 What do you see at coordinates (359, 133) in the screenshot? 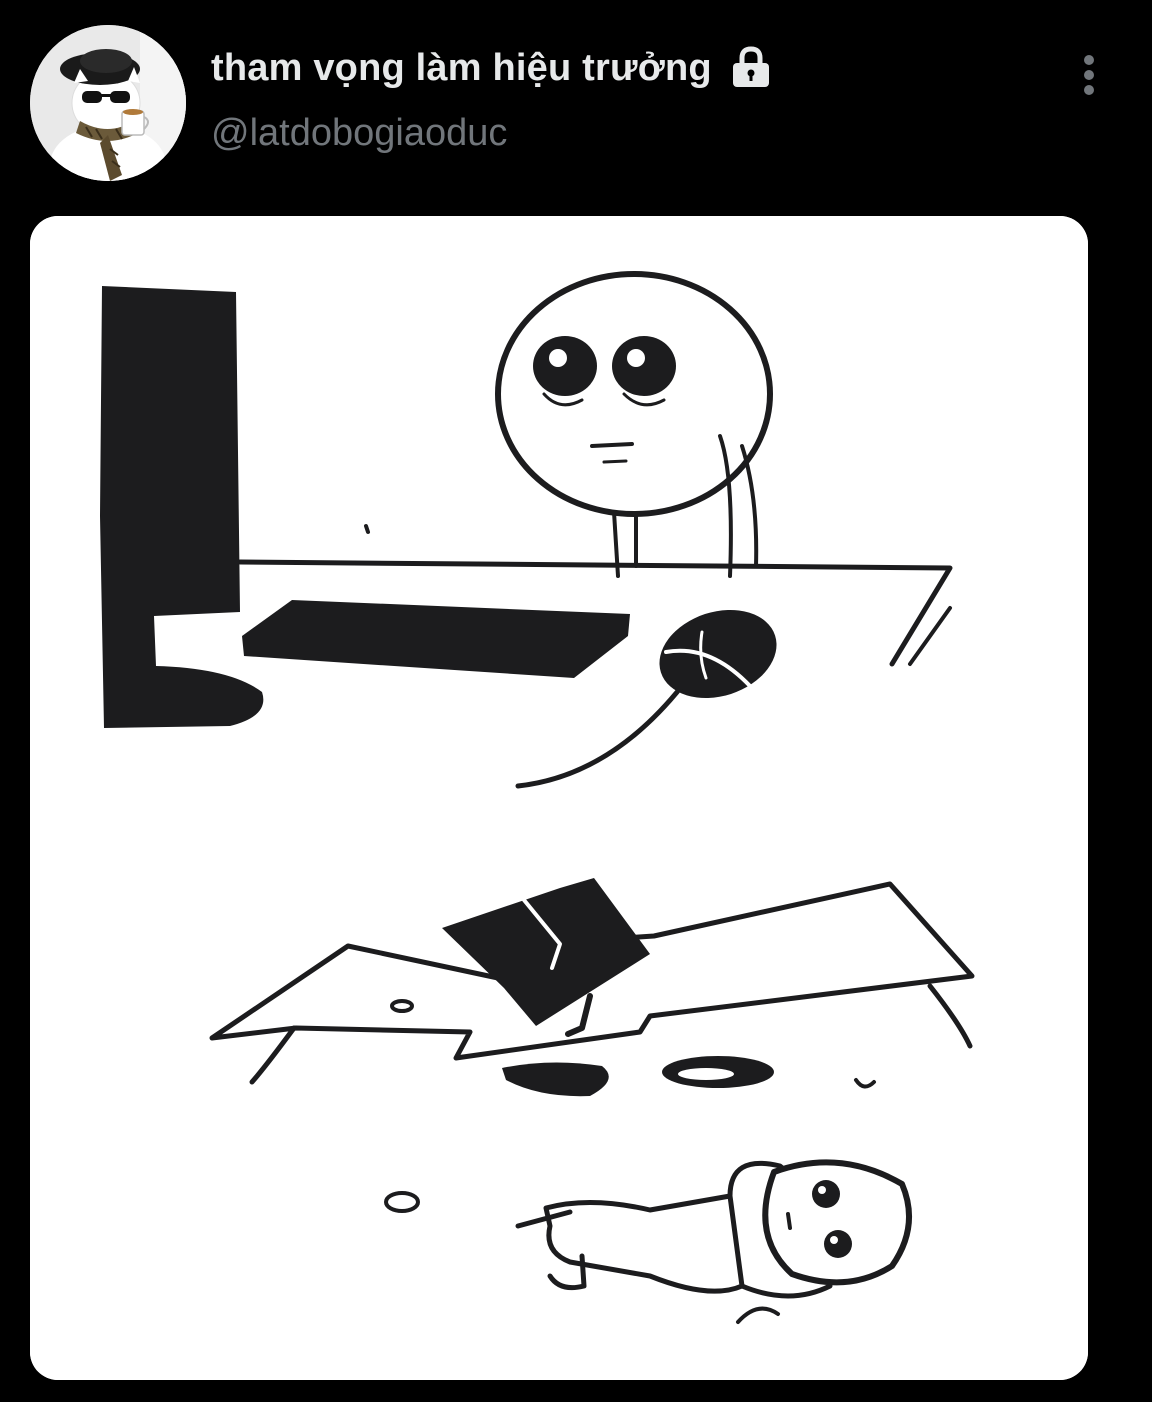
I see `user-handle: @latdobogiaoduc` at bounding box center [359, 133].